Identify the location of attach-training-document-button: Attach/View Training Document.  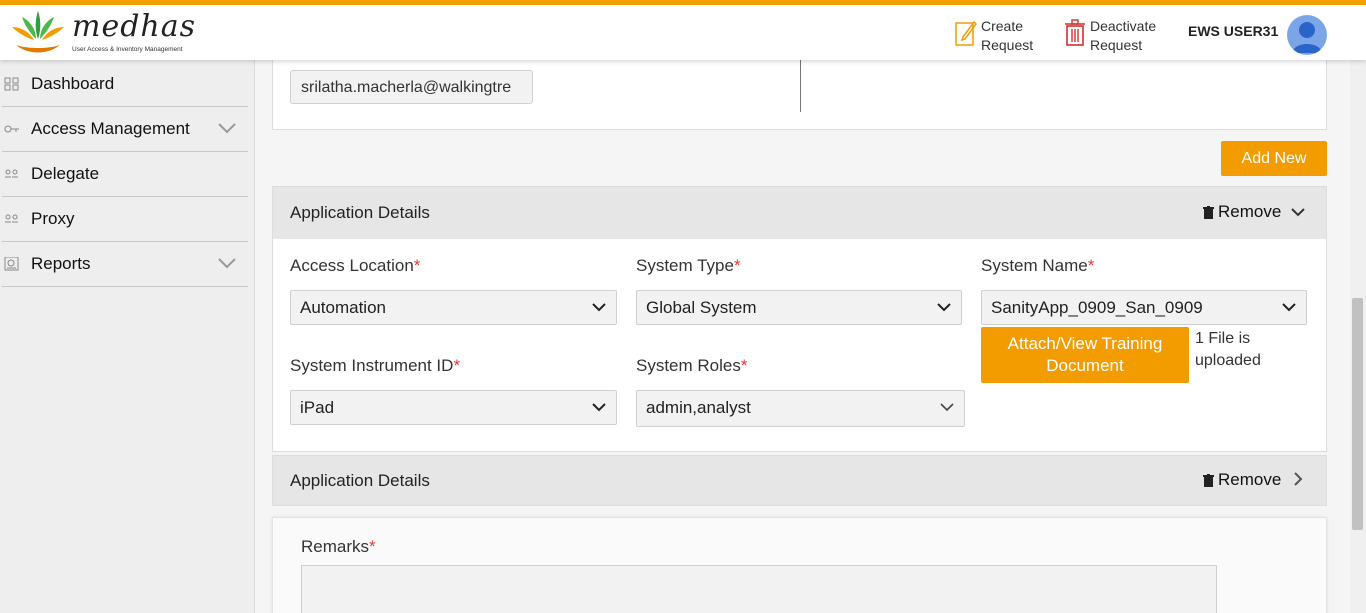
(1085, 355).